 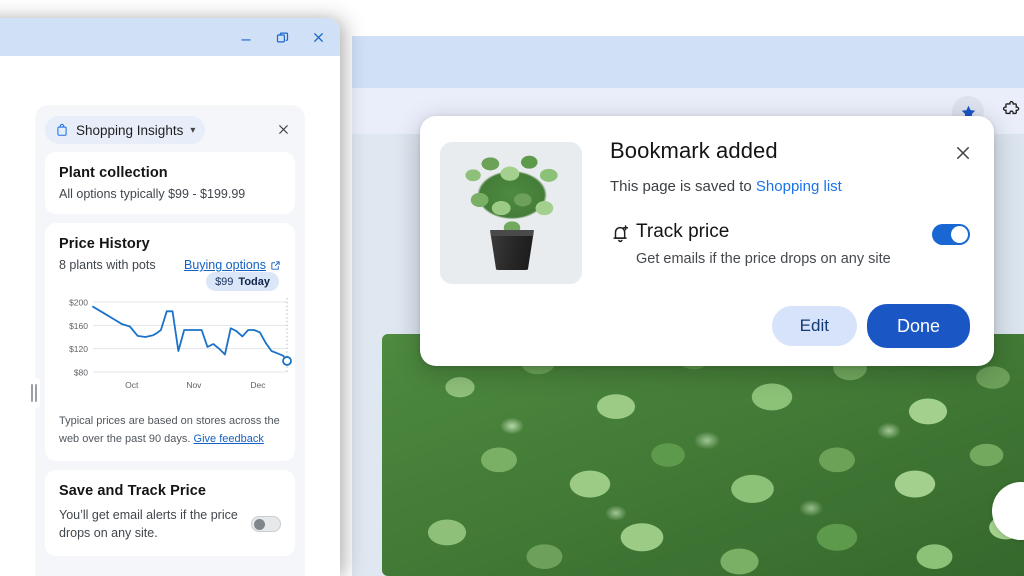 I want to click on save-track-title: Save and Track Price, so click(x=133, y=491).